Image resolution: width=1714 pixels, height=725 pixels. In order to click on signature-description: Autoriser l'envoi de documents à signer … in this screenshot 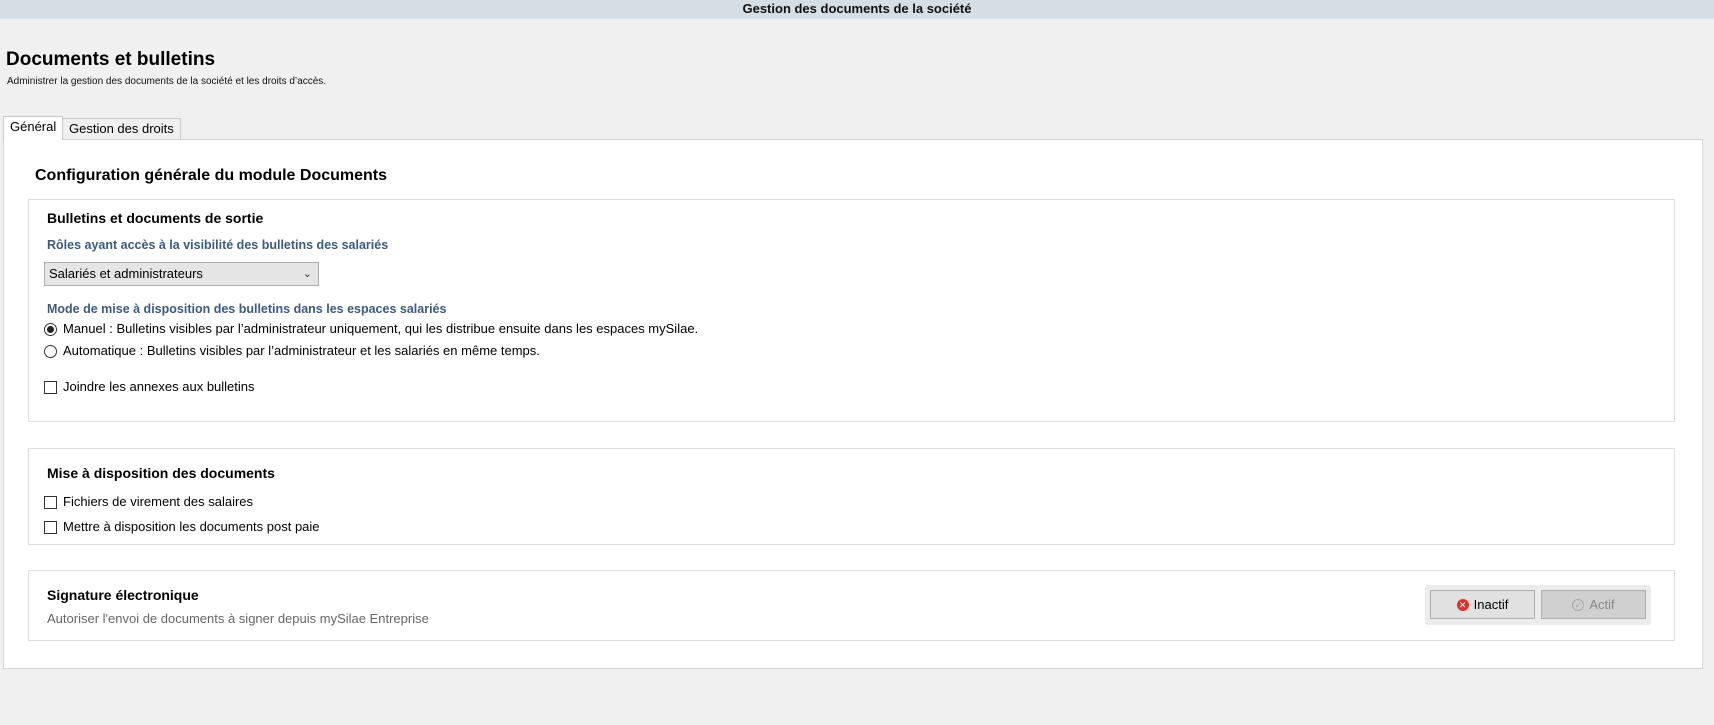, I will do `click(238, 618)`.